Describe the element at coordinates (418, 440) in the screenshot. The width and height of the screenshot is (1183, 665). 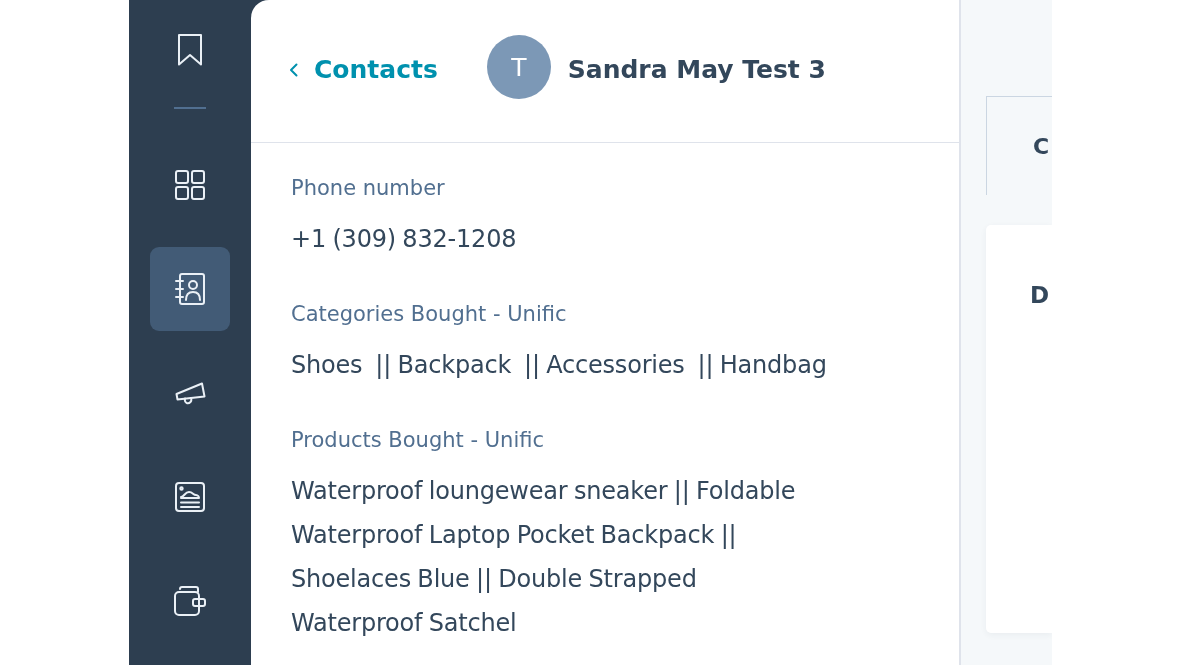
I see `property-label: Products Bought - Unific` at that location.